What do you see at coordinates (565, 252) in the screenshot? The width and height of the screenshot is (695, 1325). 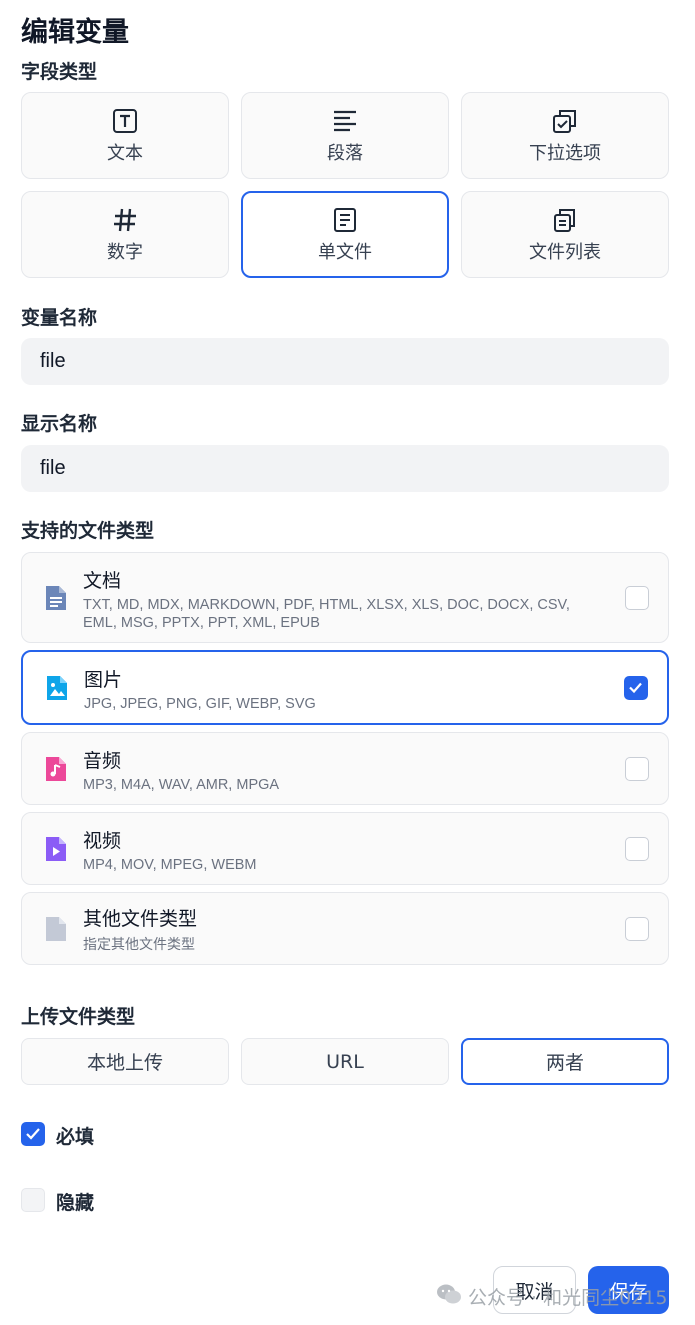 I see `field-type-file-list-label: 文件列表` at bounding box center [565, 252].